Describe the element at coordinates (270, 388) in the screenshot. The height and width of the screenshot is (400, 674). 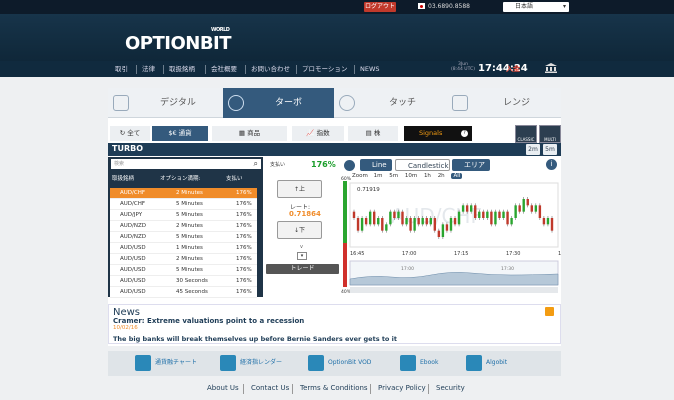
I see `footer-contact-link: Contact Us` at that location.